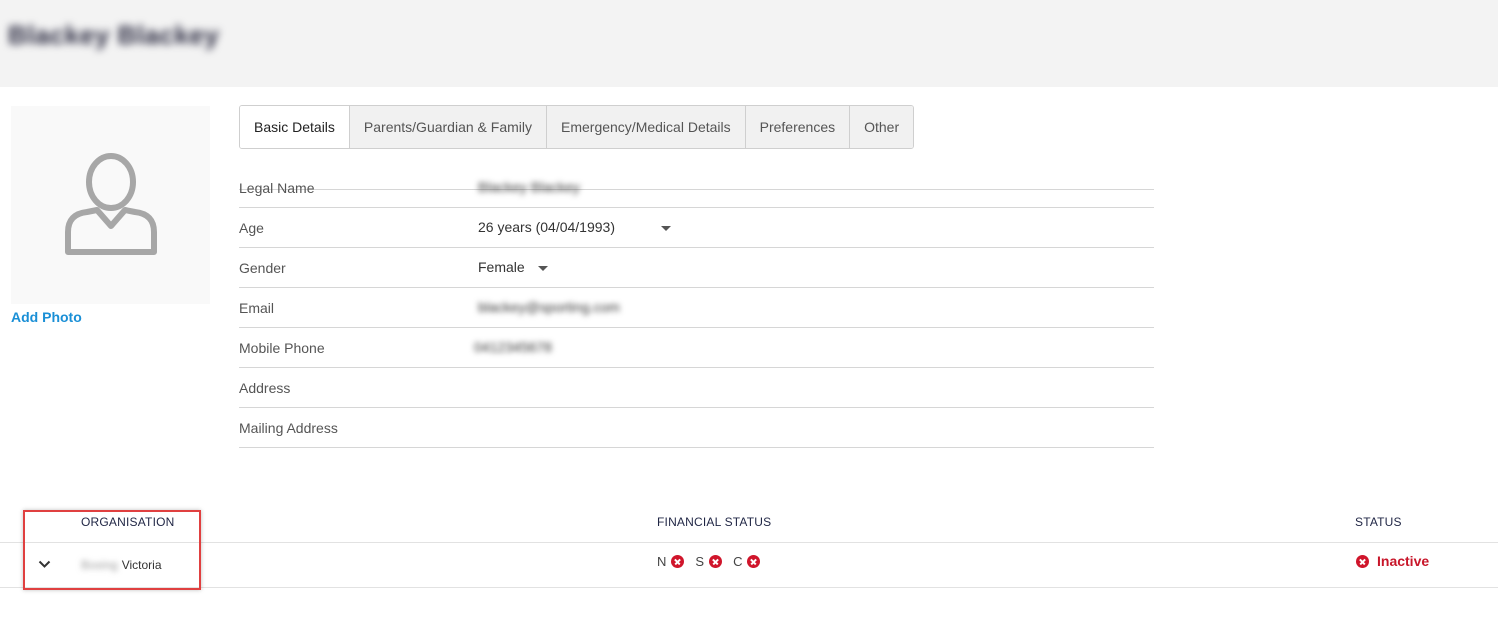  I want to click on detail-row-mailing-address: Mailing Address, so click(696, 428).